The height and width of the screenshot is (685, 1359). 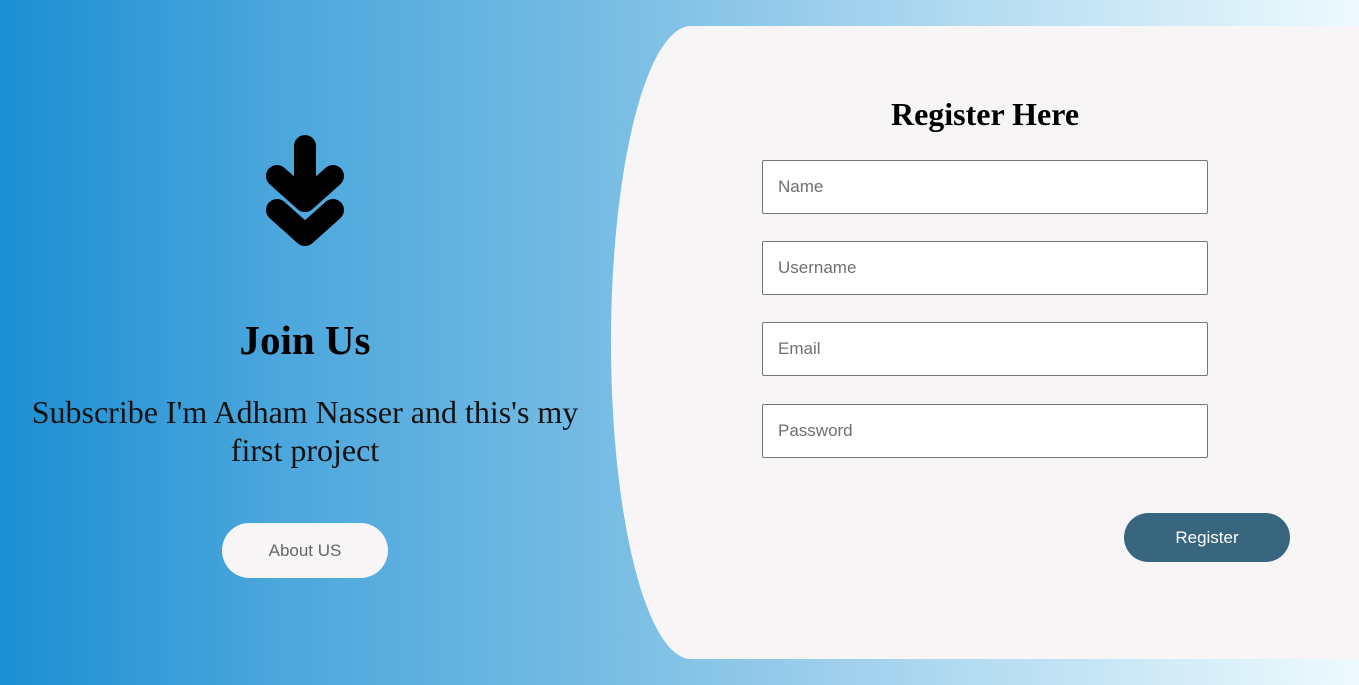 I want to click on email-field, so click(x=985, y=349).